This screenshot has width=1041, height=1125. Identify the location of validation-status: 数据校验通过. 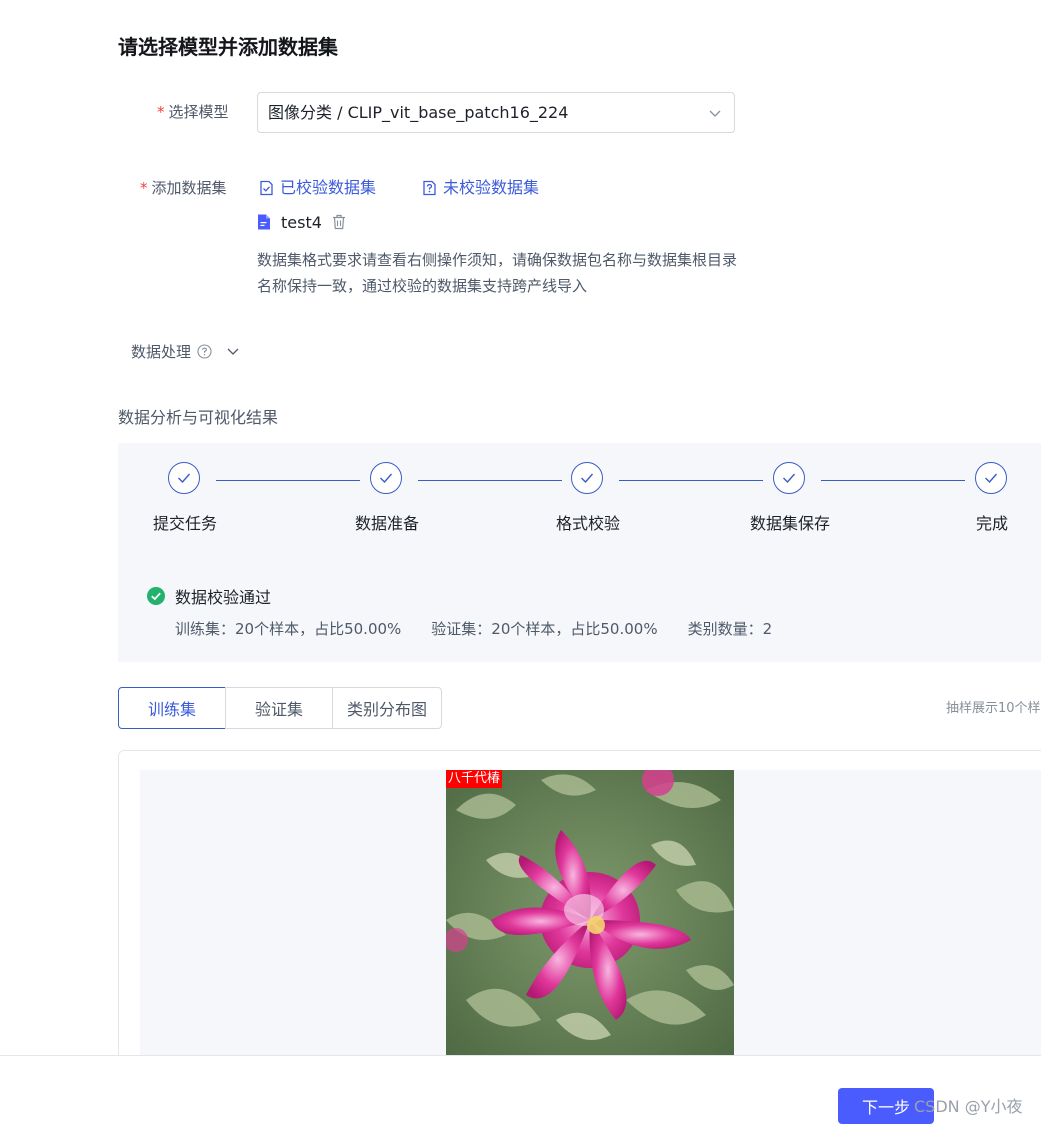
(209, 596).